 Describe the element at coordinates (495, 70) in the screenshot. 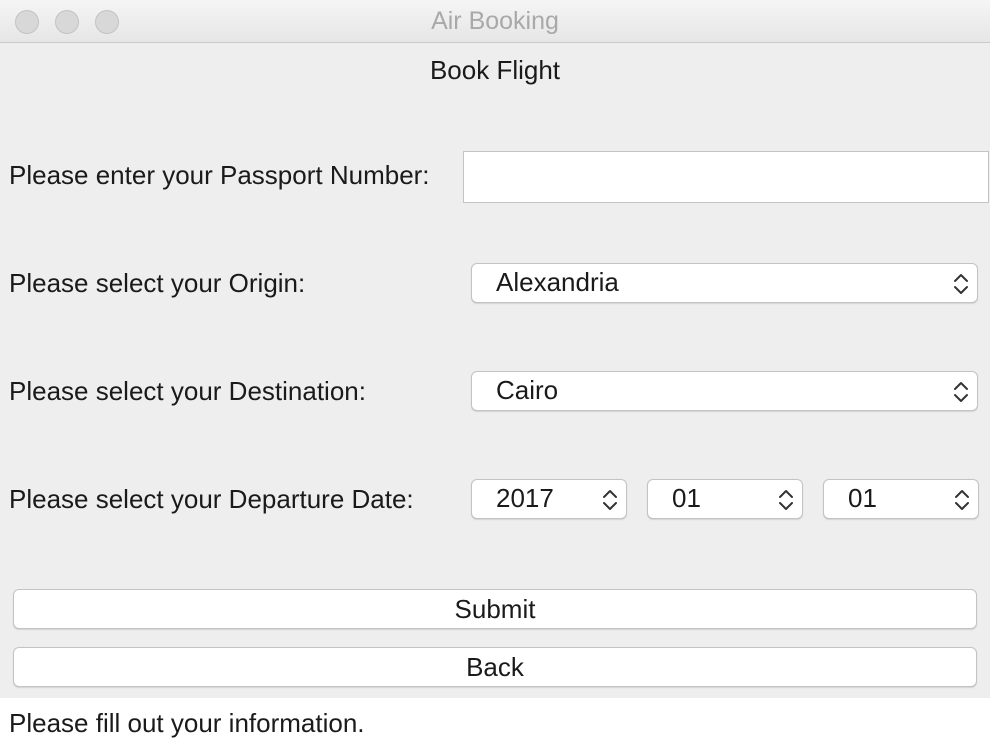

I see `page-heading: Book Flight` at that location.